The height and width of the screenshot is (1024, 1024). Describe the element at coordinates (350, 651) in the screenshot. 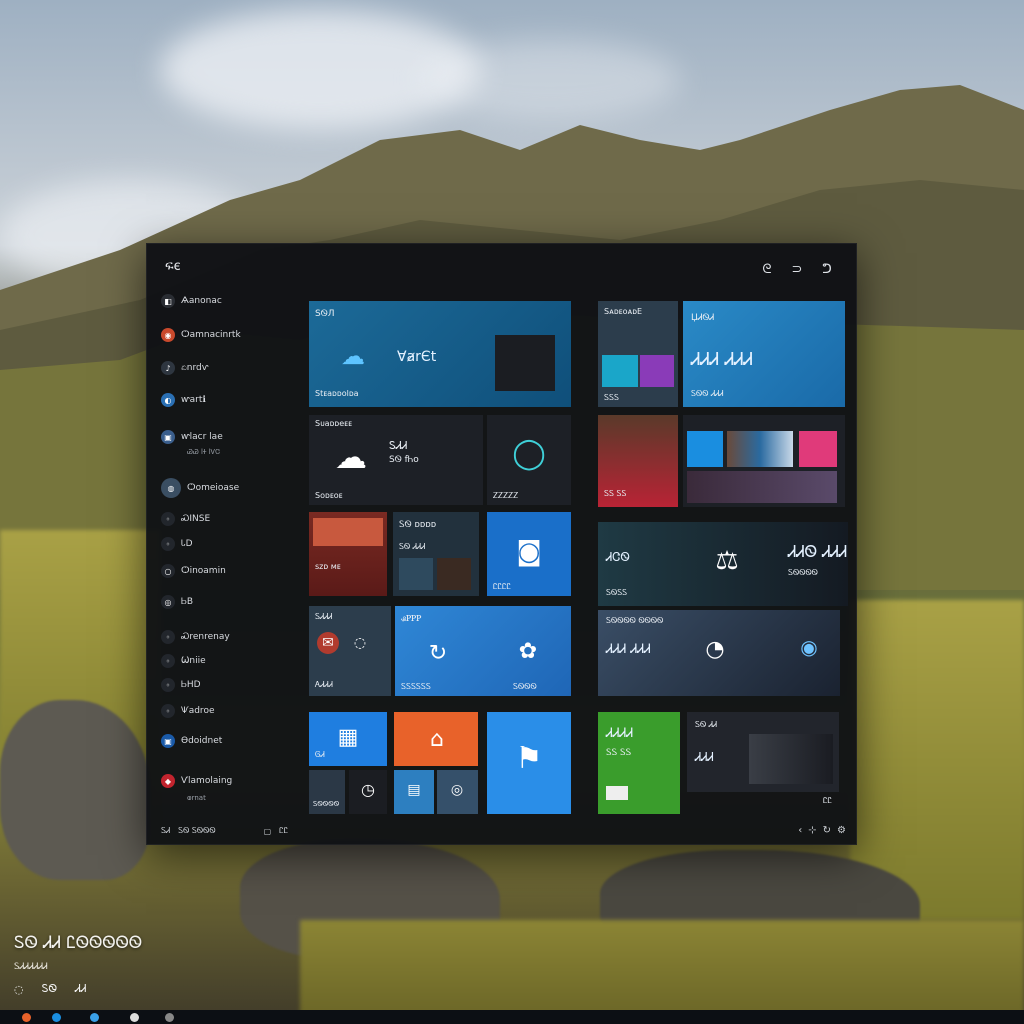

I see `tile-mail: ᏚᏗᏗᏗ ✉ ◌ ᎪᏗᏗᏗ` at that location.